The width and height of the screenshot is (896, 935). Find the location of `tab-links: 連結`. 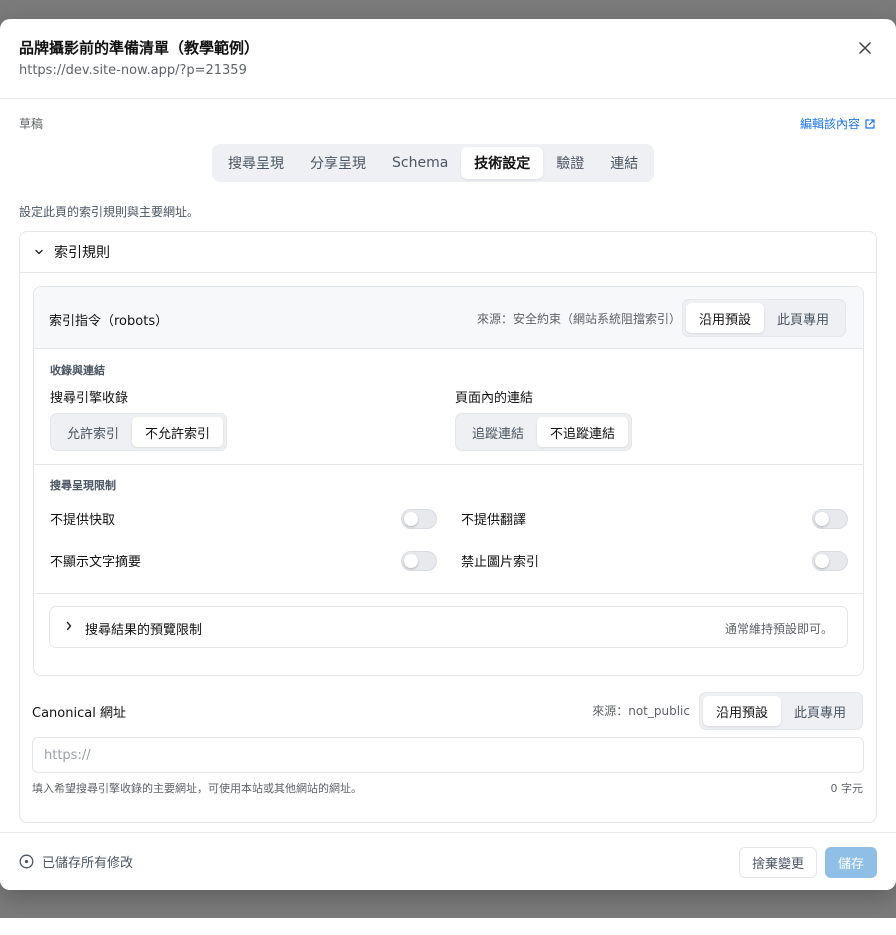

tab-links: 連結 is located at coordinates (624, 163).